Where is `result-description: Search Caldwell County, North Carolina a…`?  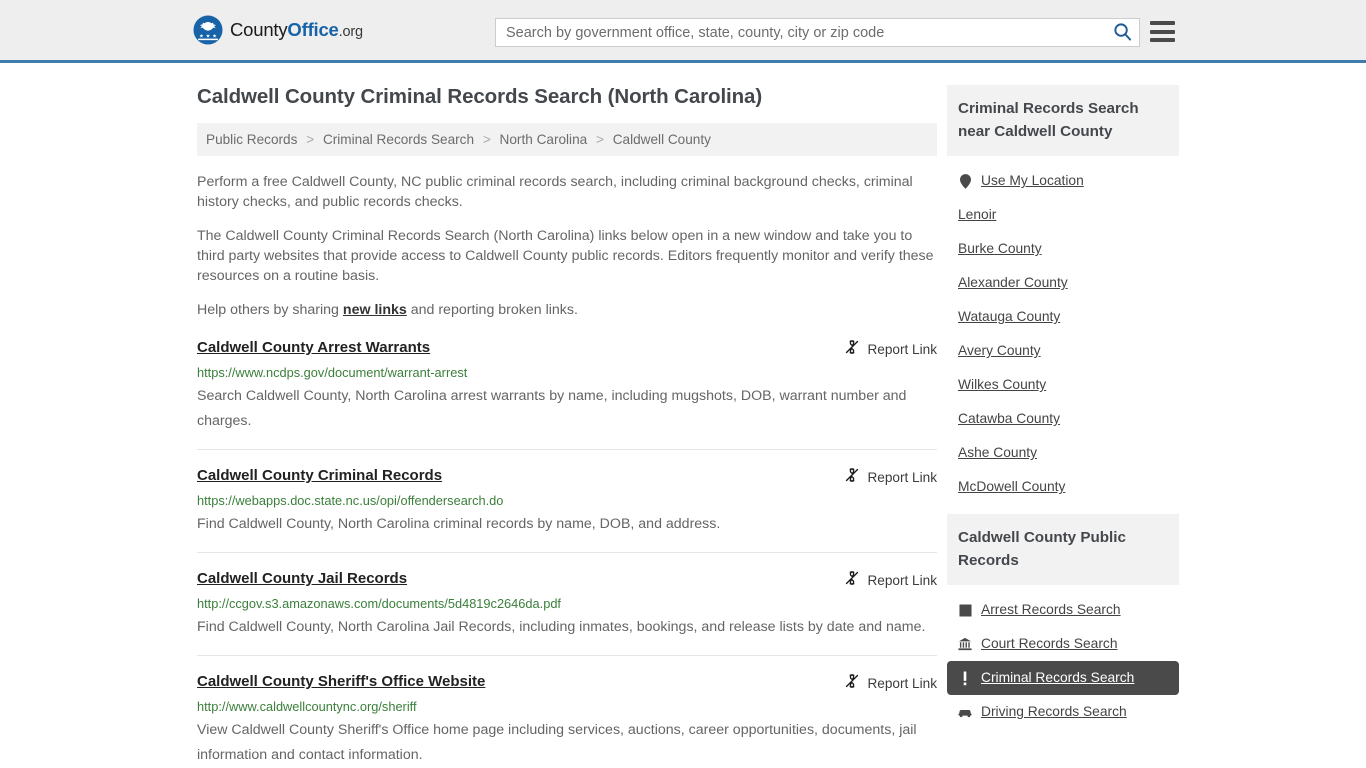 result-description: Search Caldwell County, North Carolina a… is located at coordinates (552, 408).